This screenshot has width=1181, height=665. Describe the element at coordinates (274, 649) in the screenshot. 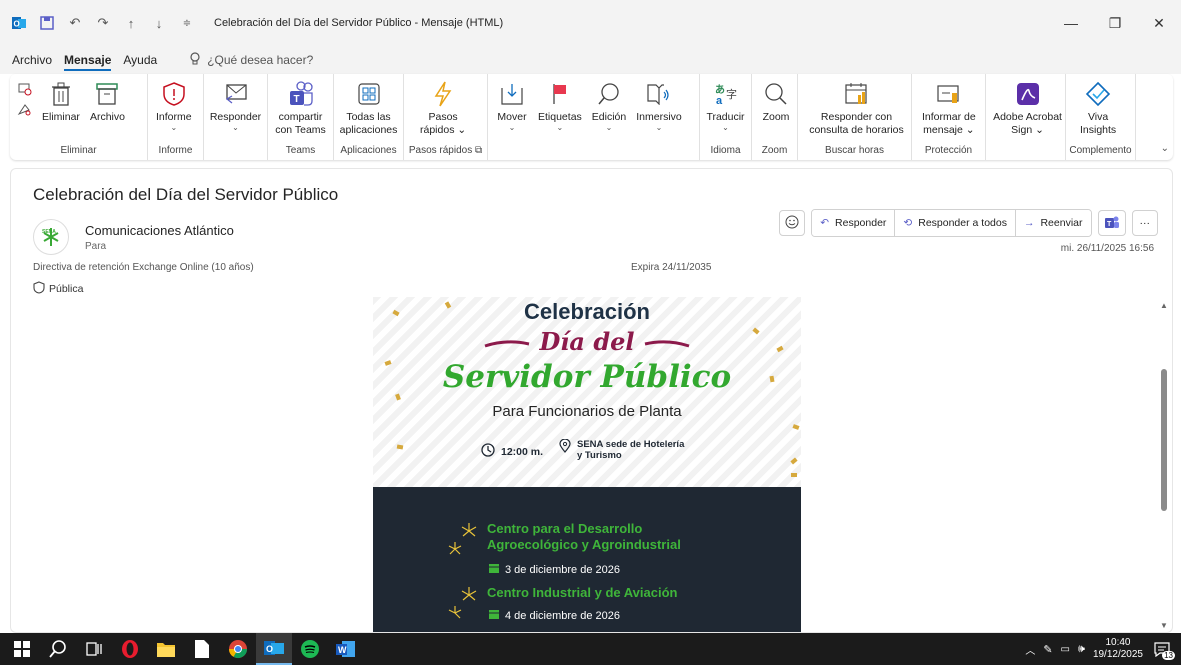

I see `outlook-taskbar-icon: O` at that location.